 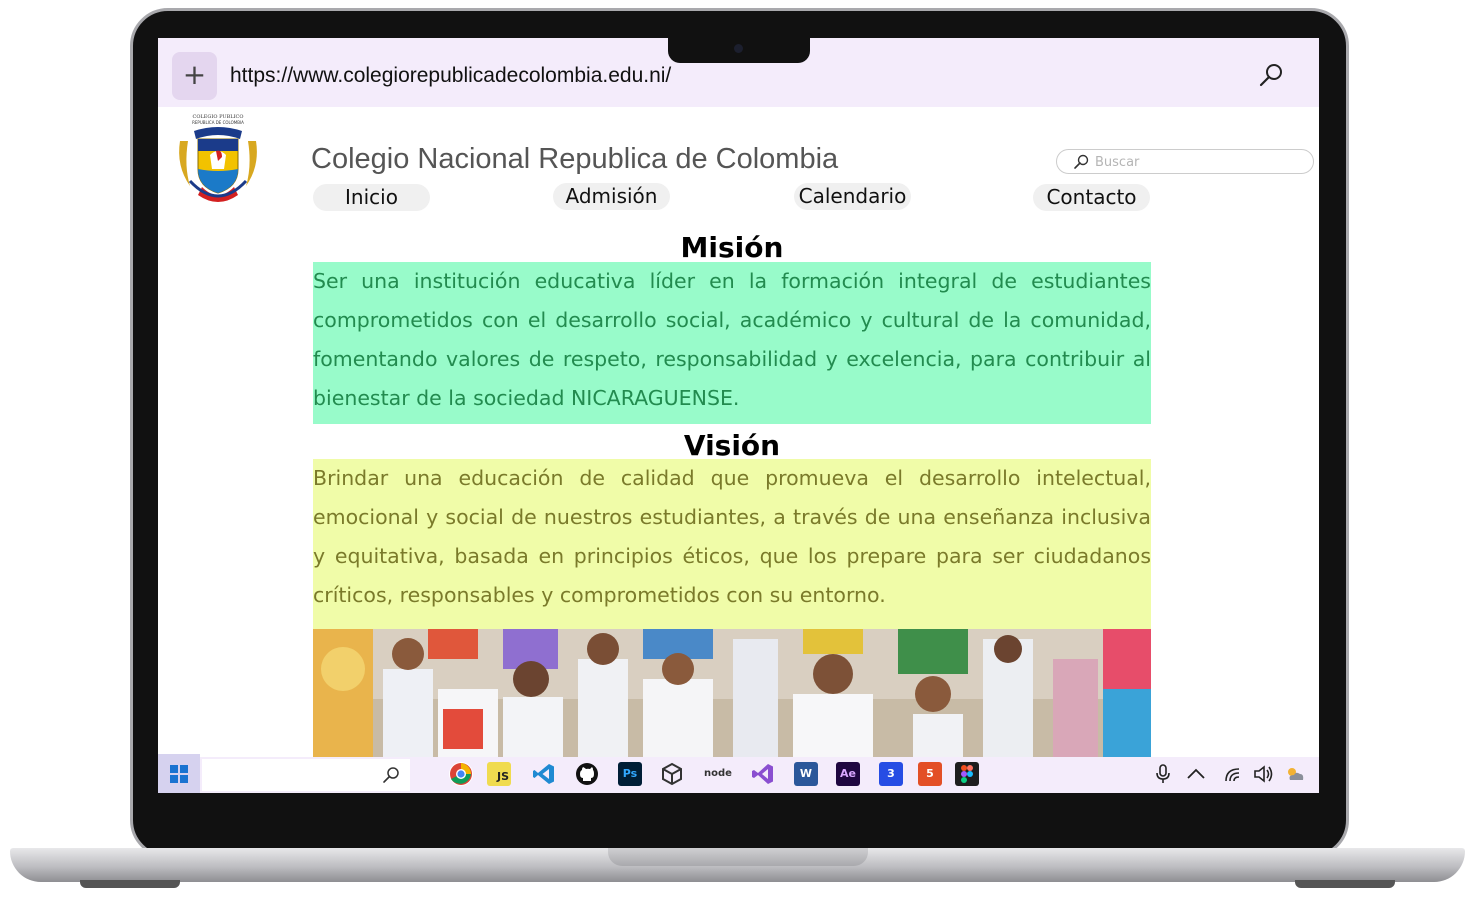 What do you see at coordinates (1200, 162) in the screenshot?
I see `site-search-input` at bounding box center [1200, 162].